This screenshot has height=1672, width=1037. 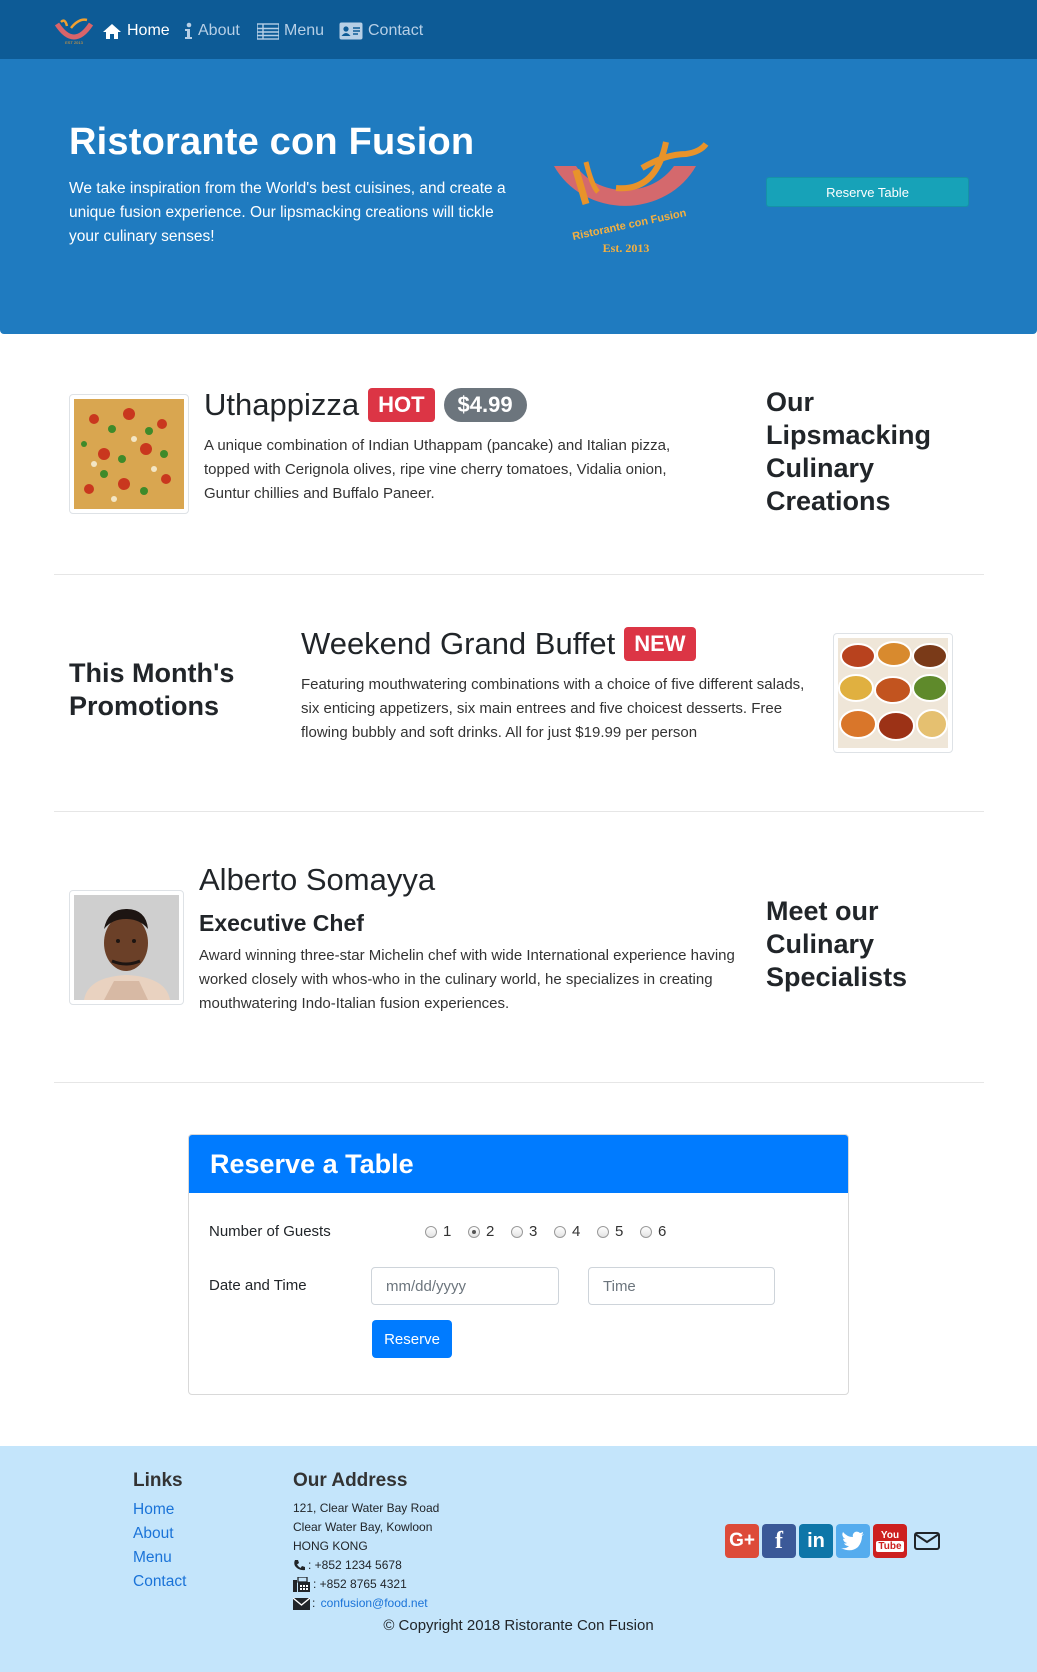 What do you see at coordinates (576, 1231) in the screenshot?
I see `guest-option-label: 4` at bounding box center [576, 1231].